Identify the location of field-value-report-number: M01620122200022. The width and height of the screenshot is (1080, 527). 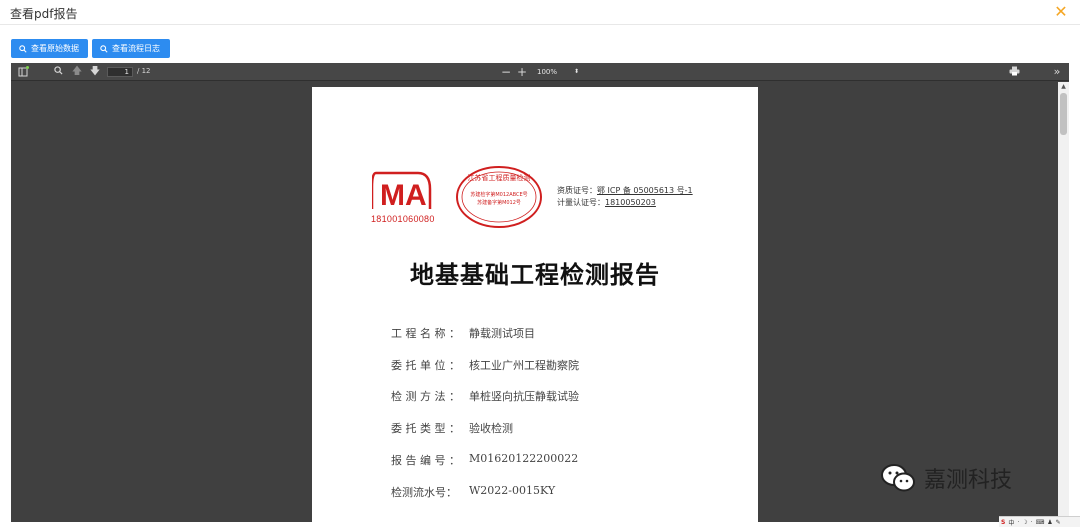
(524, 458).